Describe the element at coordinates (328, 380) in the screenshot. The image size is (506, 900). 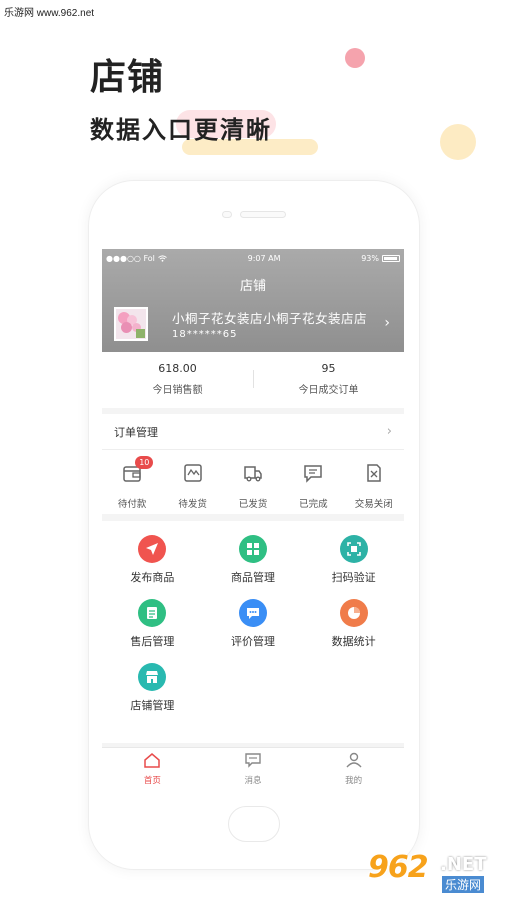
I see `stat-orders: 95 今日成交订单` at that location.